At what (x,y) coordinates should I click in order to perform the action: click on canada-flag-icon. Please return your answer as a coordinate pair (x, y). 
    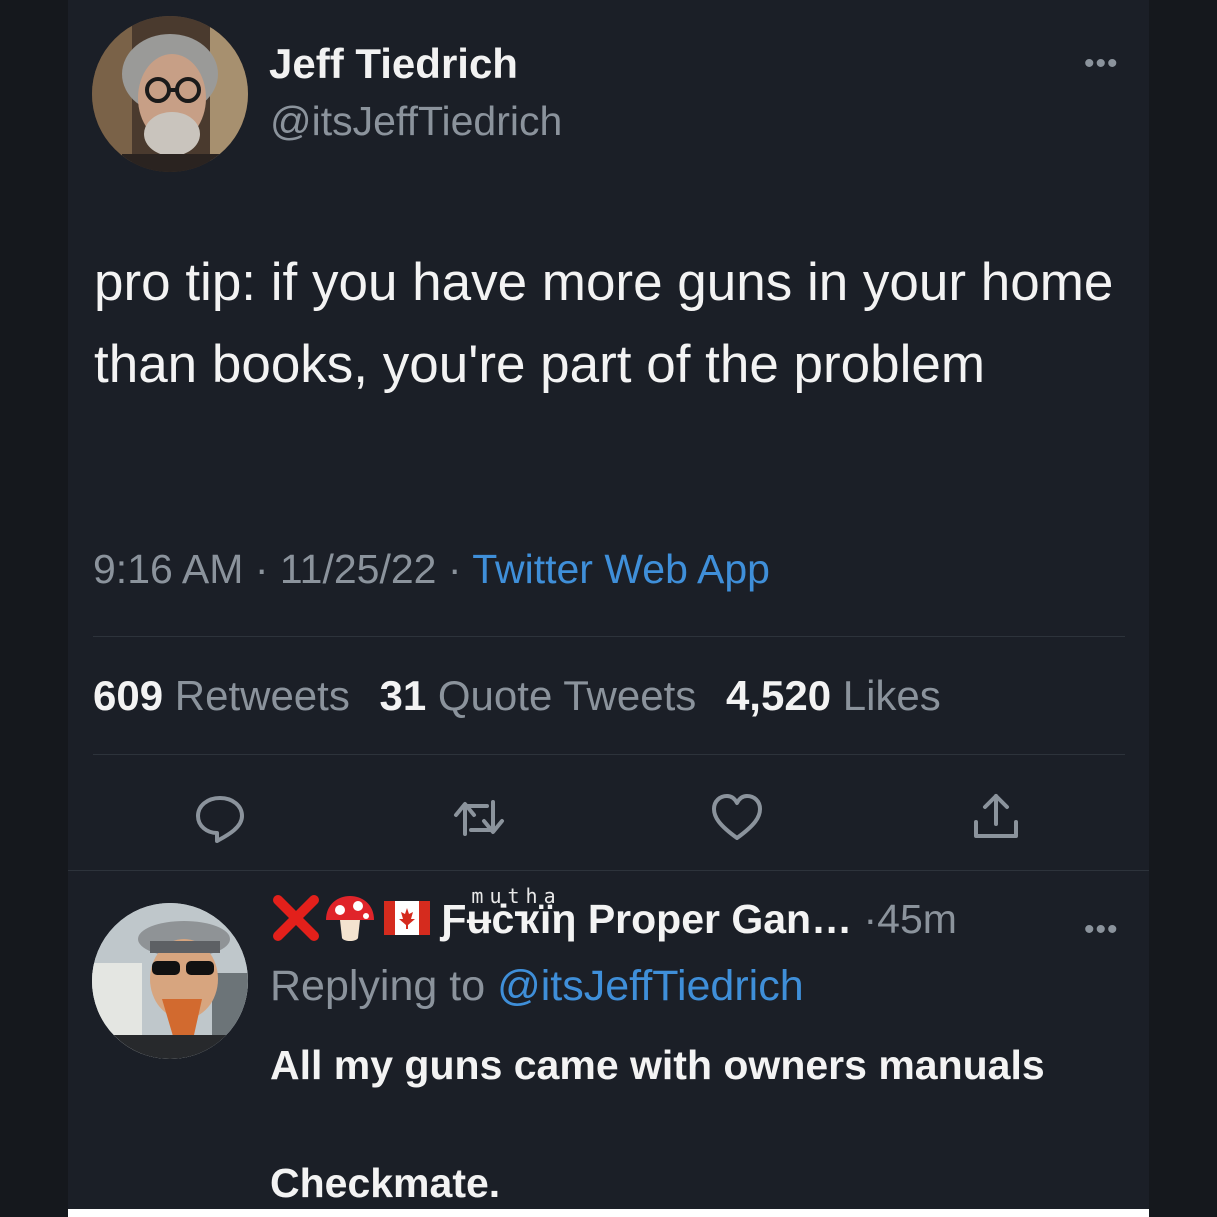
    Looking at the image, I should click on (407, 918).